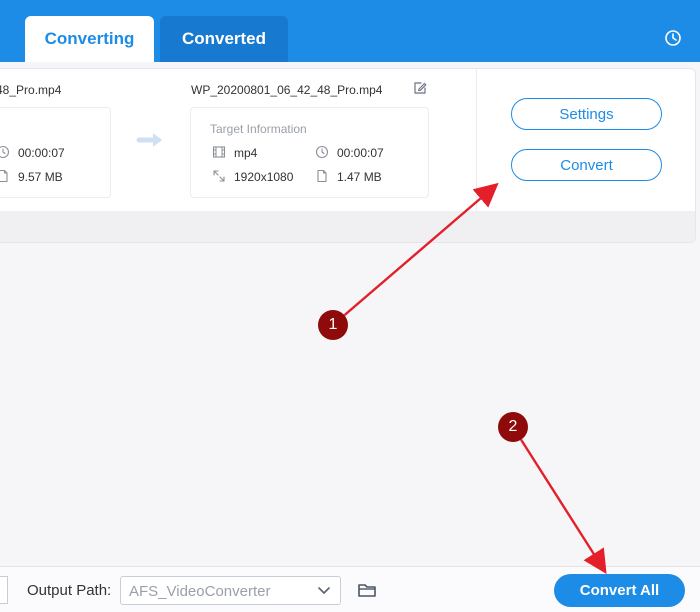 The width and height of the screenshot is (700, 612). Describe the element at coordinates (619, 590) in the screenshot. I see `convert-all-button: Convert All` at that location.